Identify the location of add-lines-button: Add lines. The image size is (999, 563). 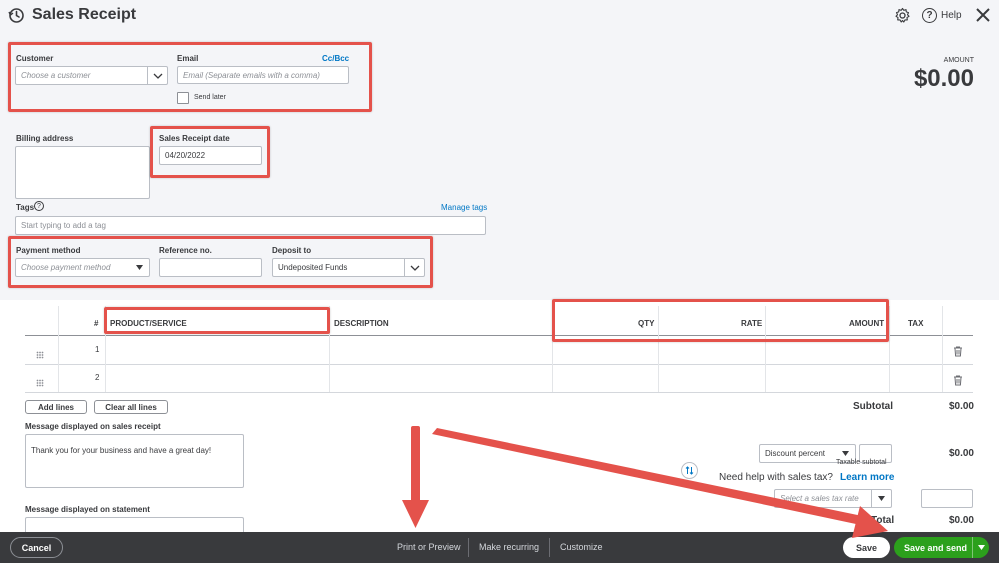
(56, 407).